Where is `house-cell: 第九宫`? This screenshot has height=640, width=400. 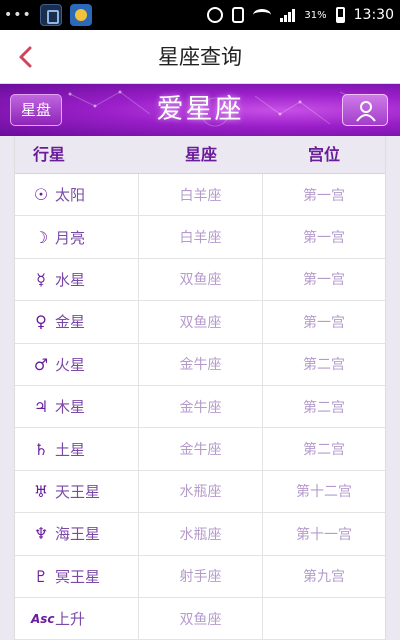
house-cell: 第九宫 is located at coordinates (324, 577).